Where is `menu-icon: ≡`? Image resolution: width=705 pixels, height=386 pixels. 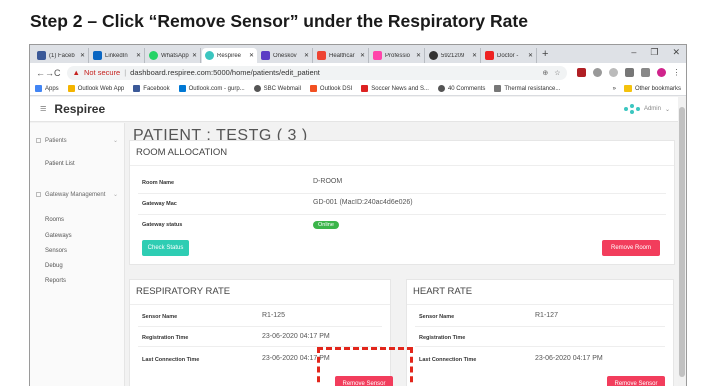
menu-icon: ≡ is located at coordinates (43, 109).